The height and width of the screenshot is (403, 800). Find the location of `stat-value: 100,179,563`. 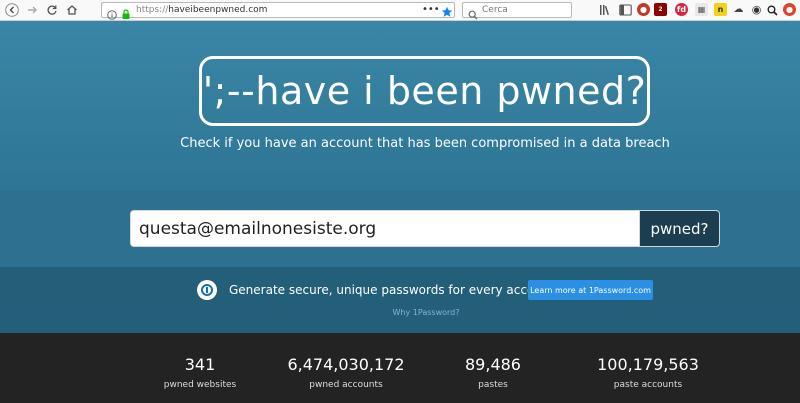

stat-value: 100,179,563 is located at coordinates (648, 364).